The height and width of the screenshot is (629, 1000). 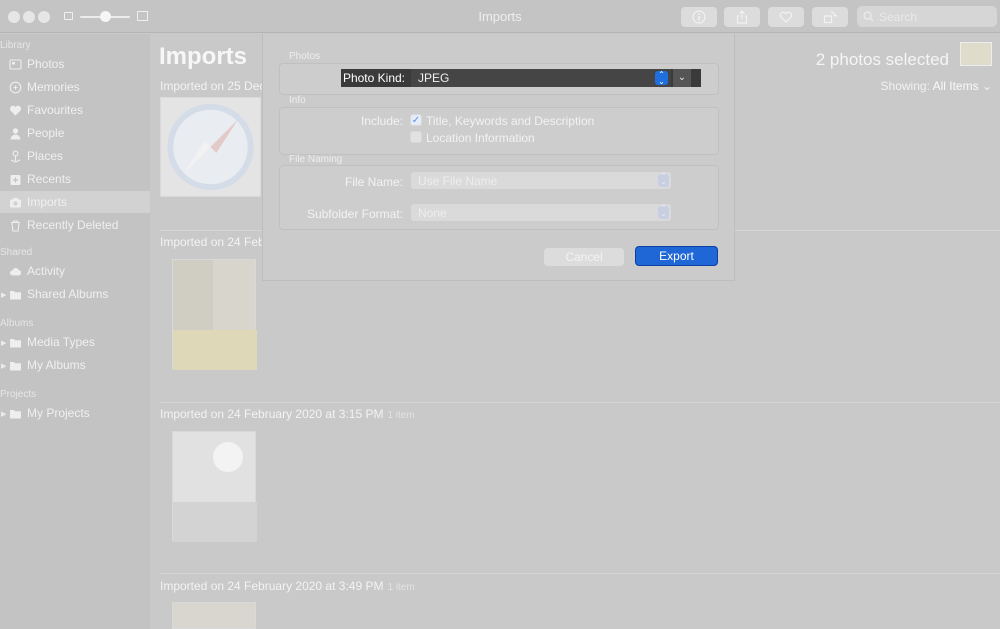 What do you see at coordinates (45, 156) in the screenshot?
I see `sidebar-item-label: Places` at bounding box center [45, 156].